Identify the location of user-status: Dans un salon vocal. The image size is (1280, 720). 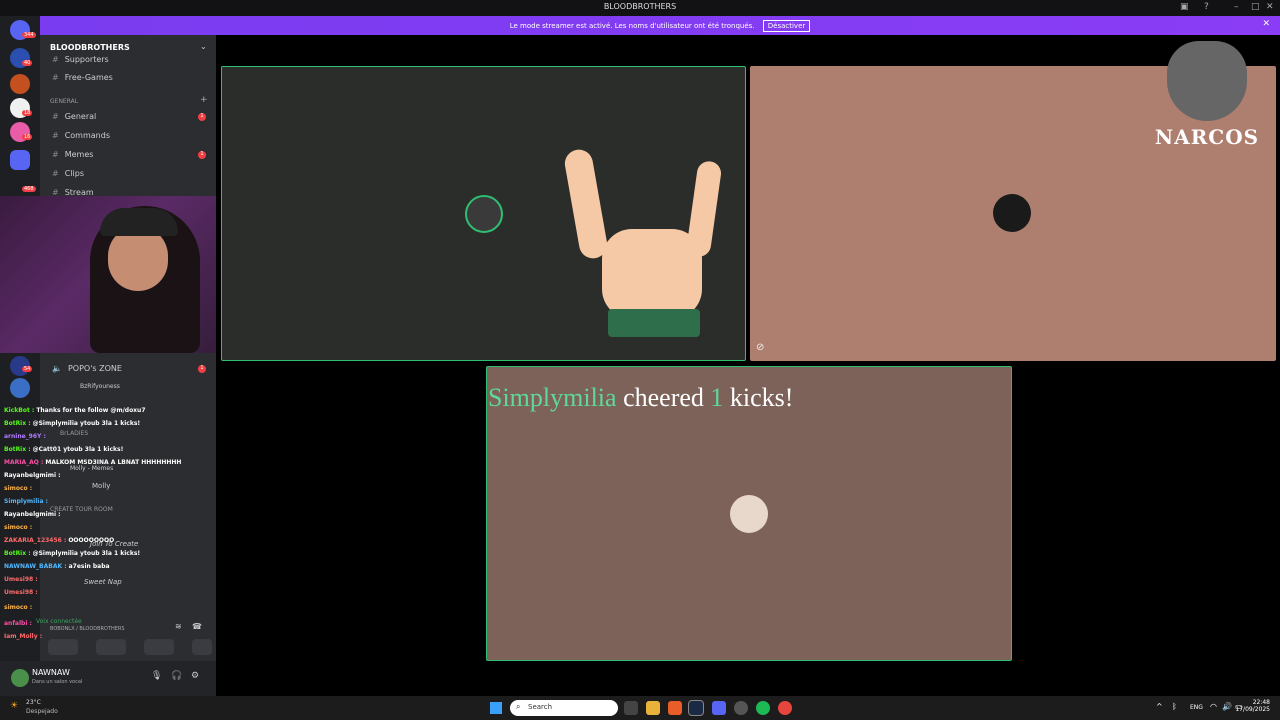
(57, 682).